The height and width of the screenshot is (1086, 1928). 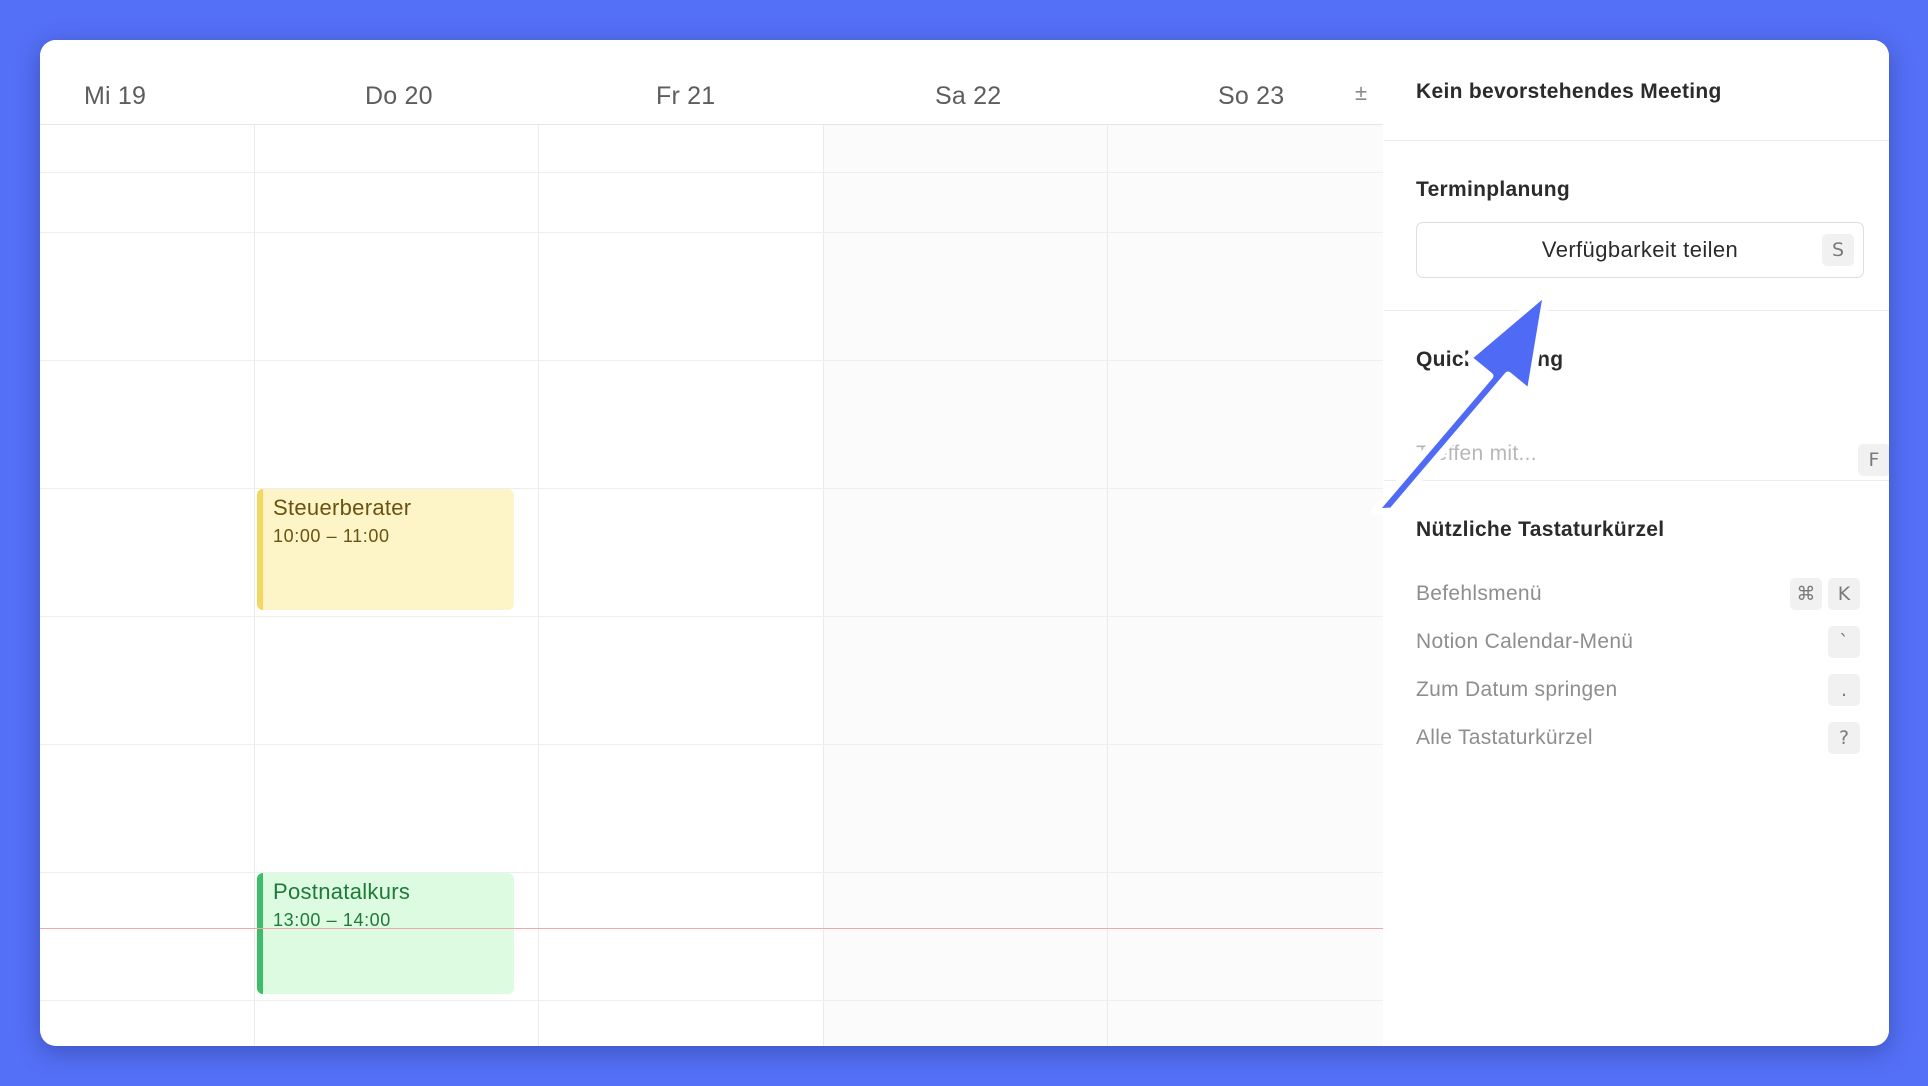 I want to click on scheduling-heading: Terminplanung, so click(x=1493, y=189).